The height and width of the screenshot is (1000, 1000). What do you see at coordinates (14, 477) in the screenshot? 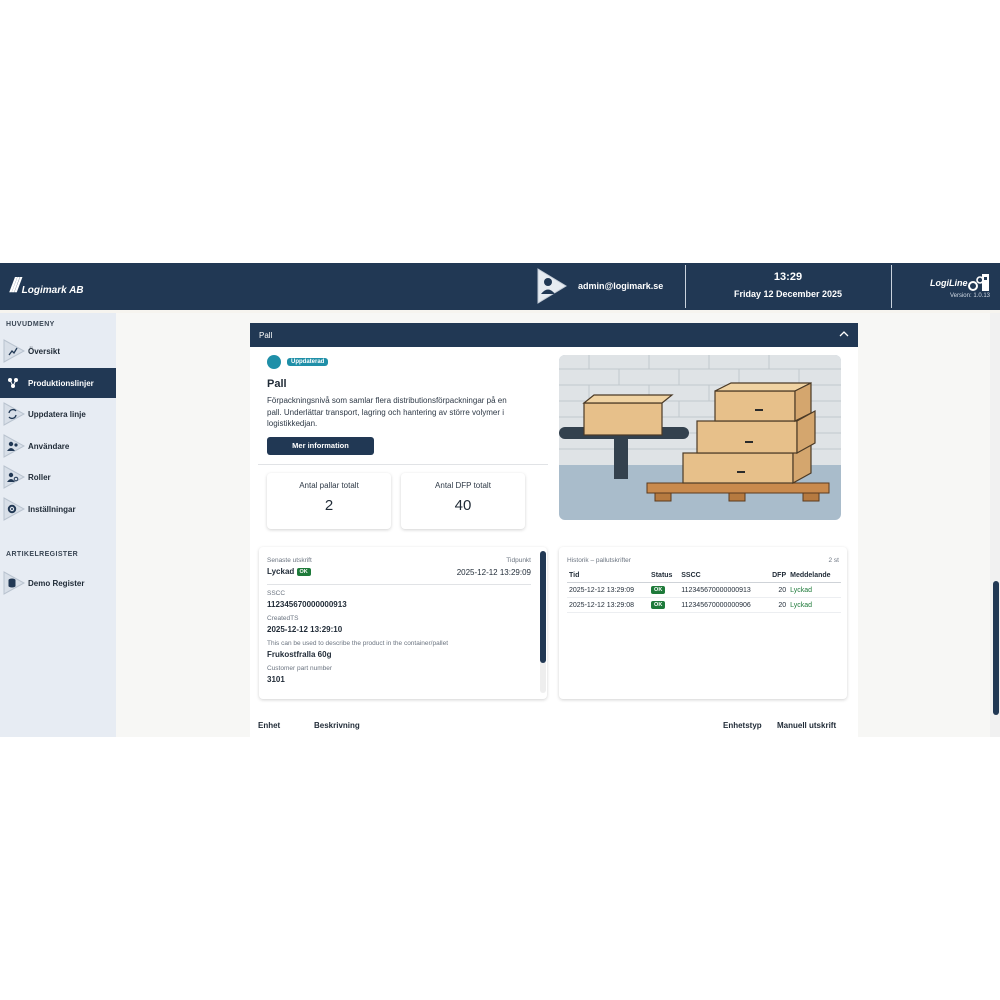
I see `user-gear-icon` at bounding box center [14, 477].